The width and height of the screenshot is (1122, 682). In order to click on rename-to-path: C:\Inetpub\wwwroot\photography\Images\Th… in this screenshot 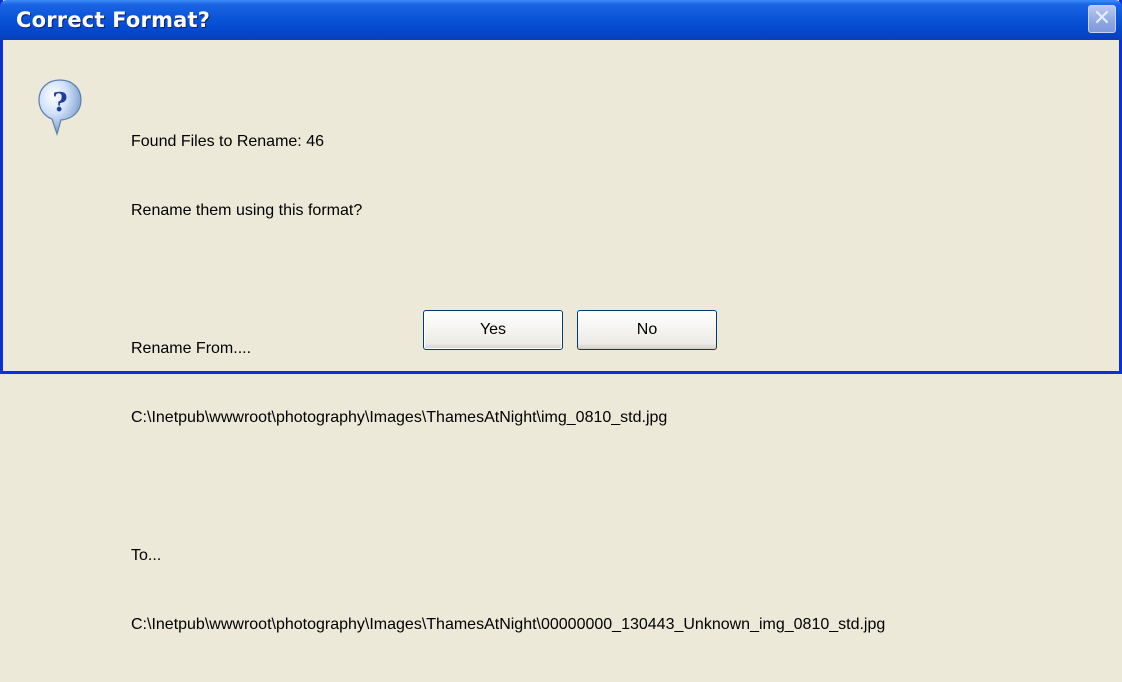, I will do `click(508, 624)`.